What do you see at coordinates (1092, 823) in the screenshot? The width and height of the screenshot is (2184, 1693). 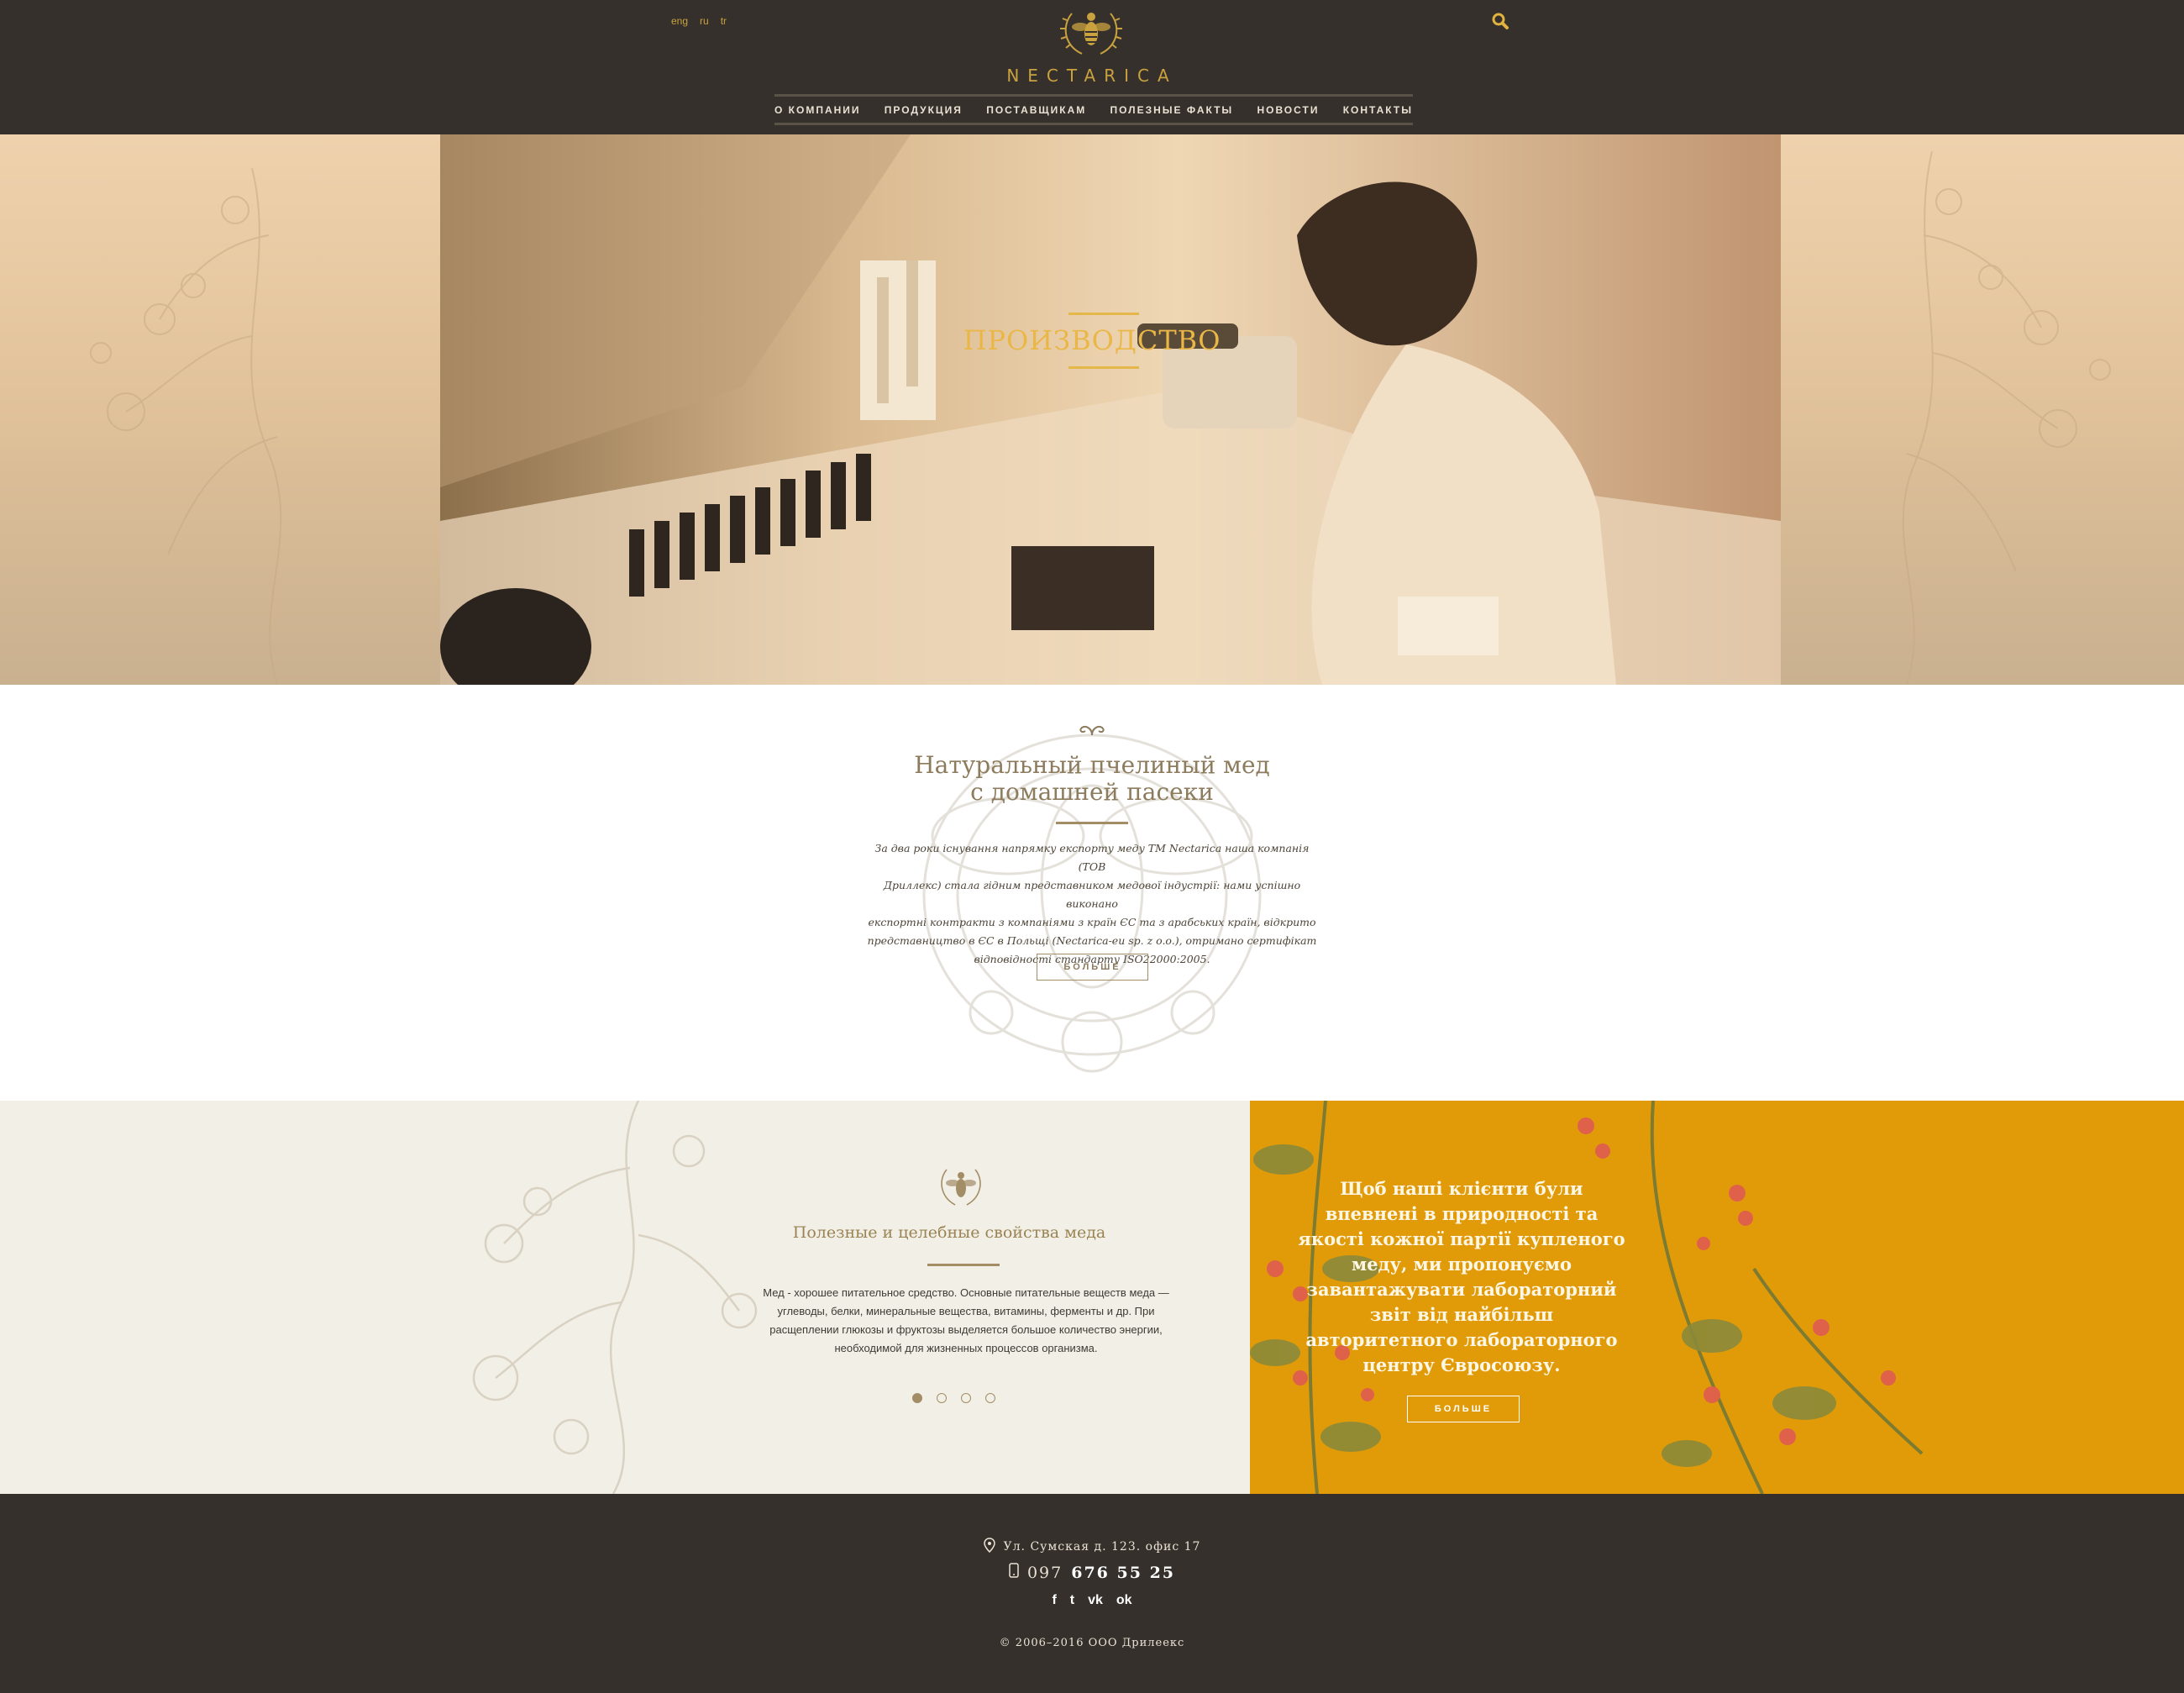 I see `intro-title-rule` at bounding box center [1092, 823].